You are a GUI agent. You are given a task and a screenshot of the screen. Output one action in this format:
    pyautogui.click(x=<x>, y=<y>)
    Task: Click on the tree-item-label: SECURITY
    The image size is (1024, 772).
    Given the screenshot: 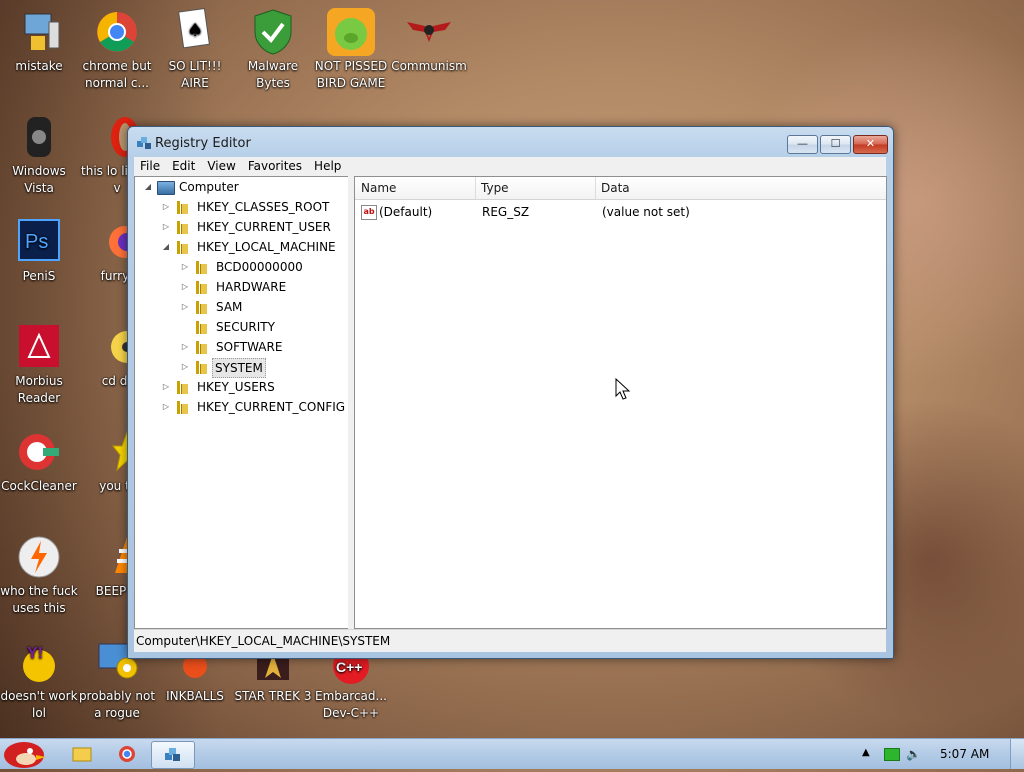 What is the action you would take?
    pyautogui.click(x=245, y=327)
    